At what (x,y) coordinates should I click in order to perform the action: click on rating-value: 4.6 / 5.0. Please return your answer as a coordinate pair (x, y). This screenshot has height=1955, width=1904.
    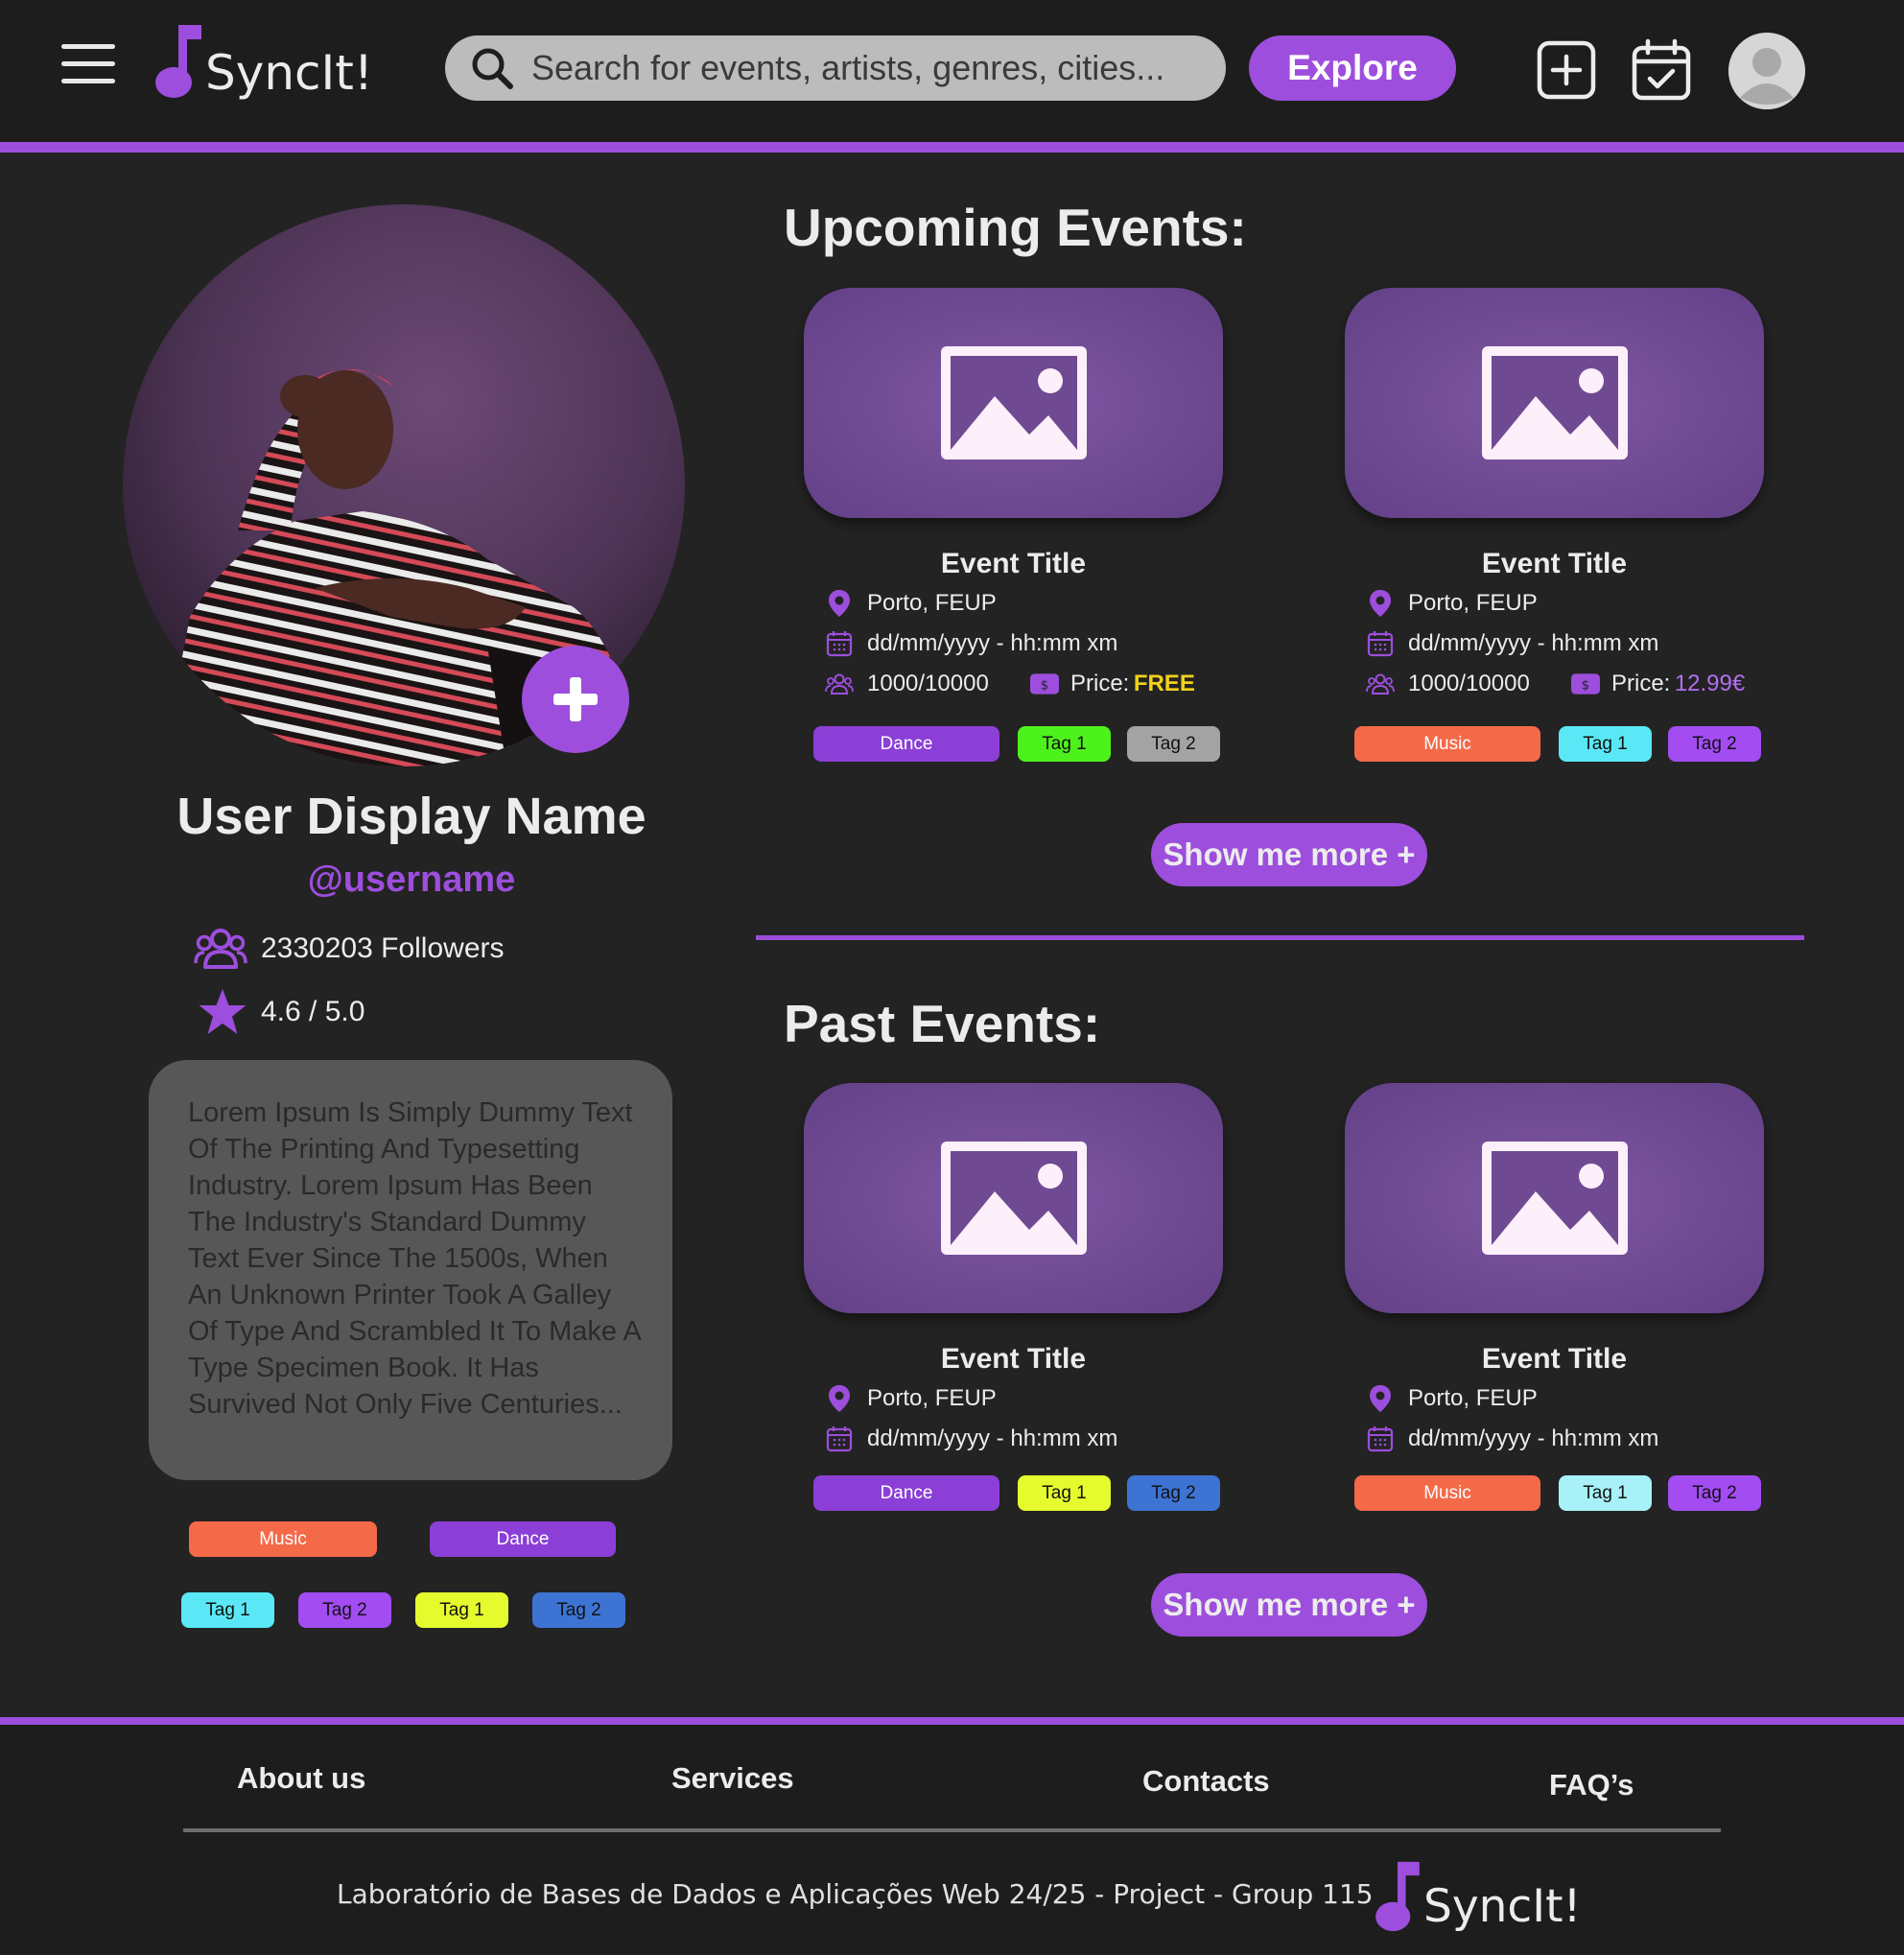
    Looking at the image, I should click on (313, 1011).